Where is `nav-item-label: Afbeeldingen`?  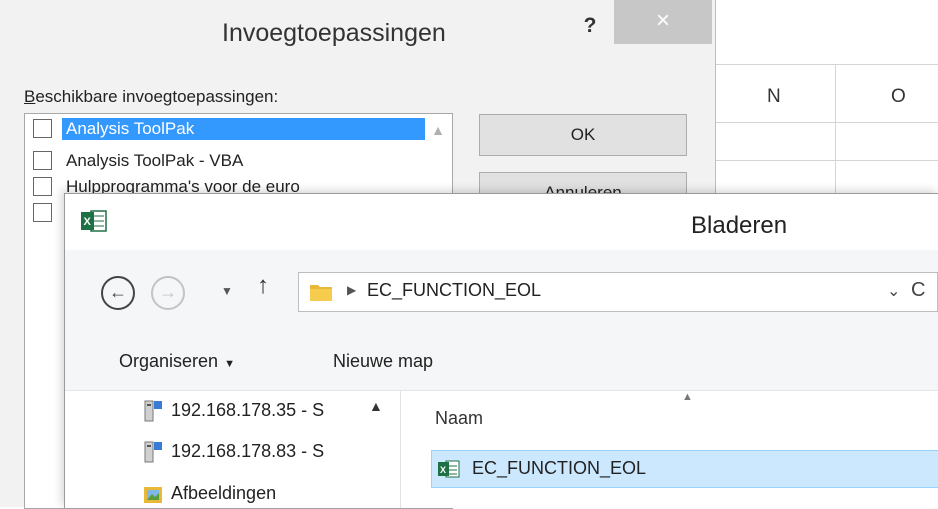
nav-item-label: Afbeeldingen is located at coordinates (224, 493).